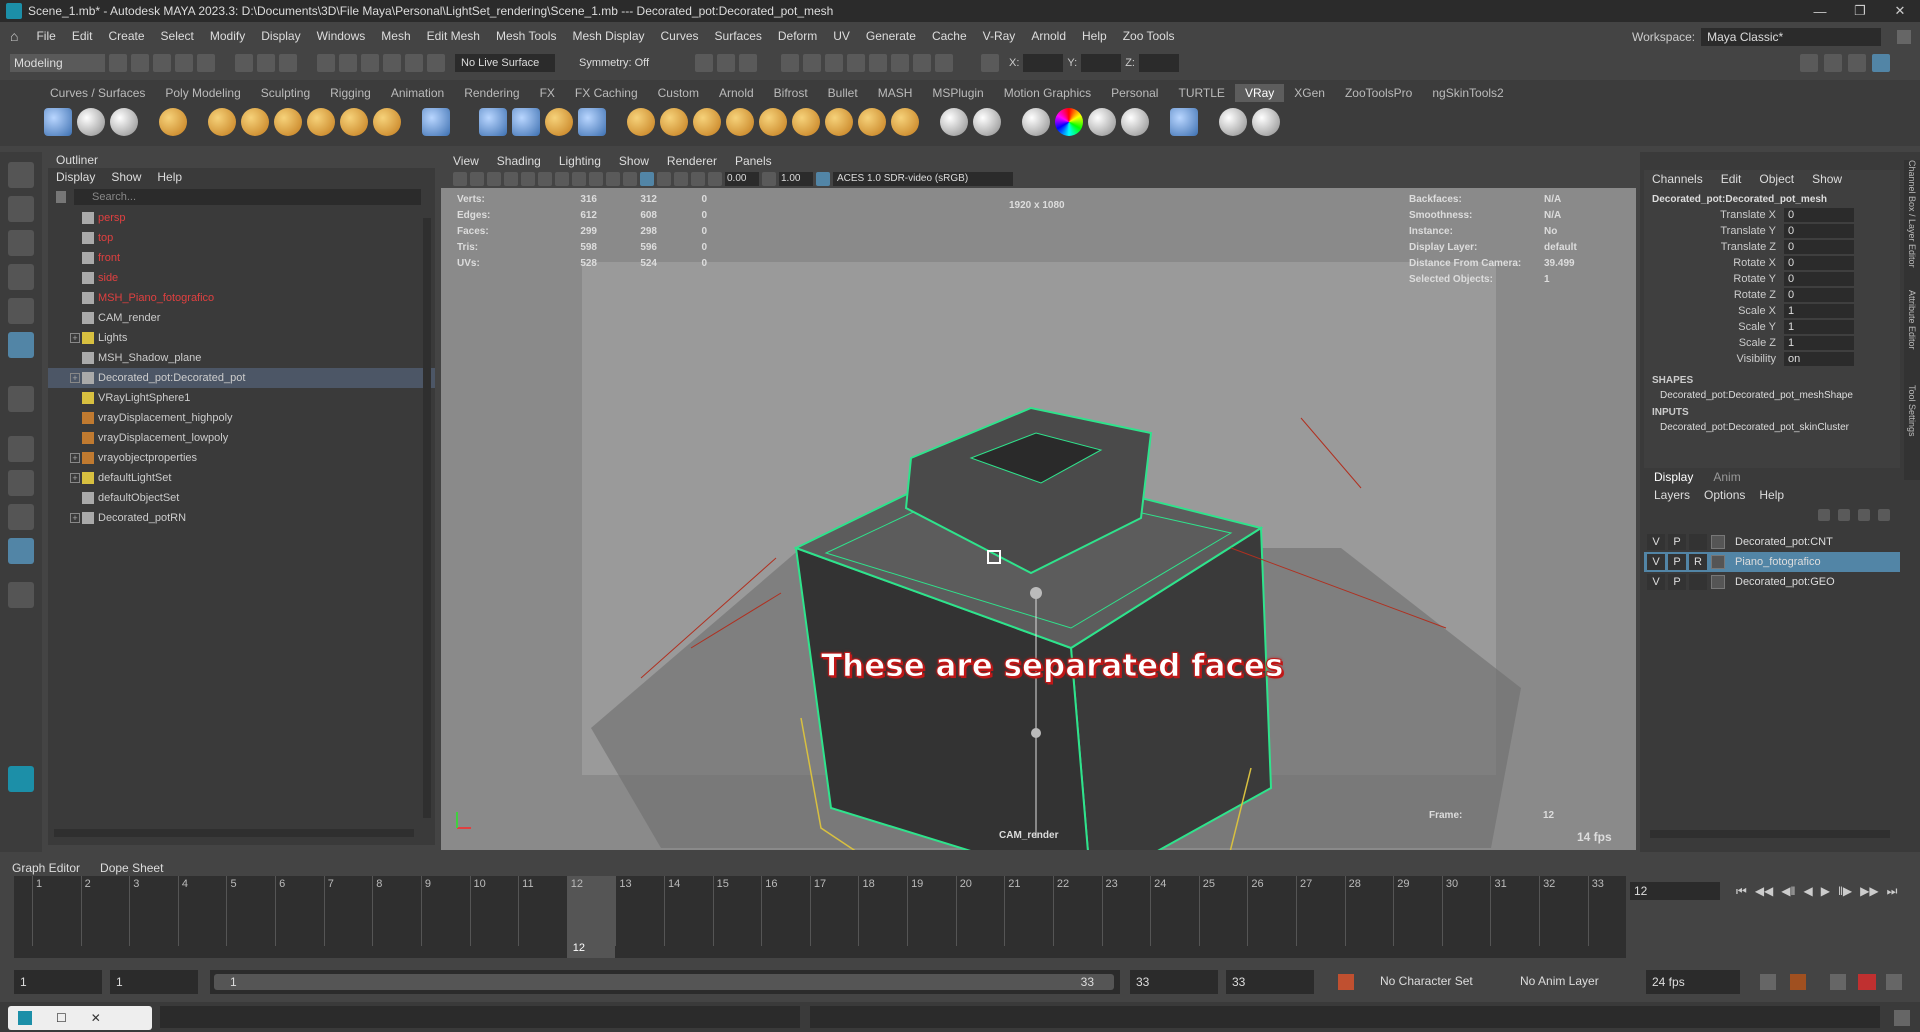  I want to click on xform-toggle-icon, so click(990, 63).